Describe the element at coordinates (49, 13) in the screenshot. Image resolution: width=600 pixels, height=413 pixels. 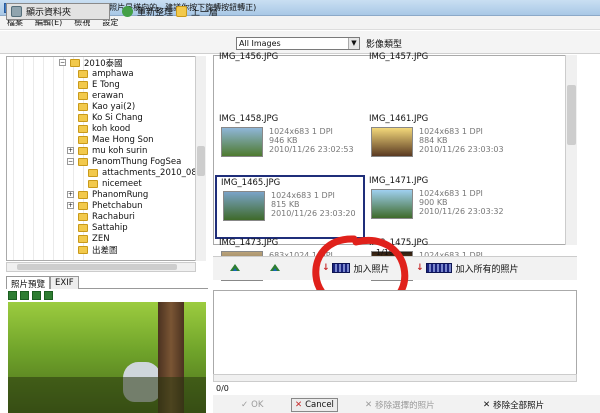
I see `show-folders-label: 顯示資料夾` at that location.